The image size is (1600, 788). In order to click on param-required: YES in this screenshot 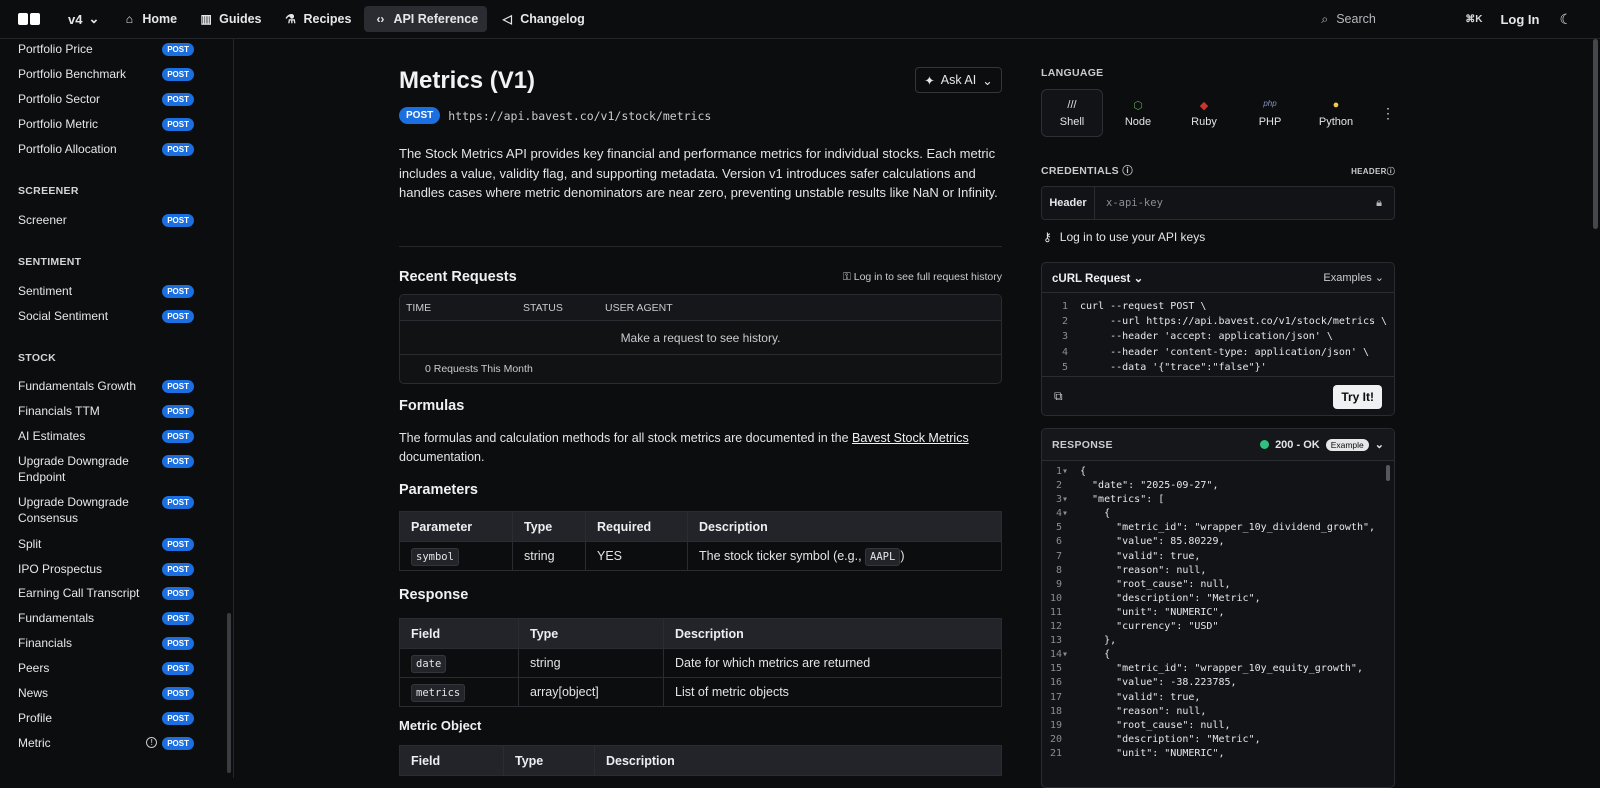, I will do `click(636, 556)`.